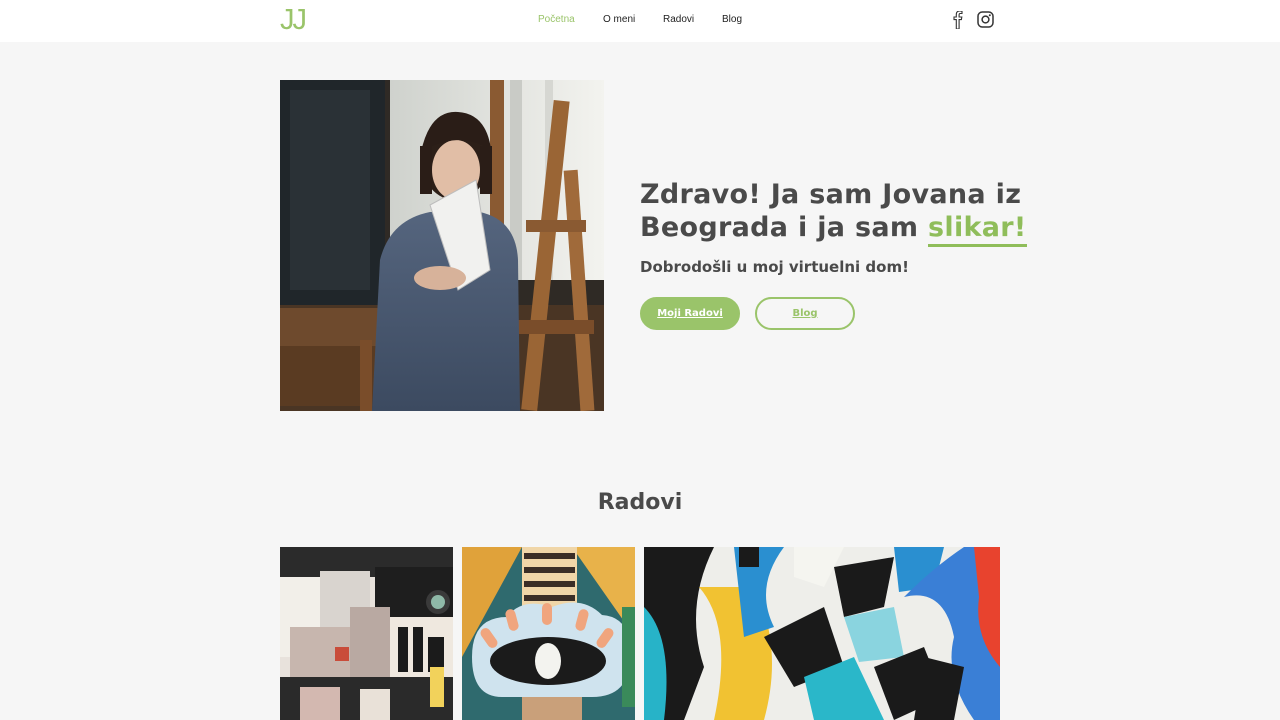 Image resolution: width=1280 pixels, height=720 pixels. What do you see at coordinates (805, 313) in the screenshot?
I see `blog-button: Blog` at bounding box center [805, 313].